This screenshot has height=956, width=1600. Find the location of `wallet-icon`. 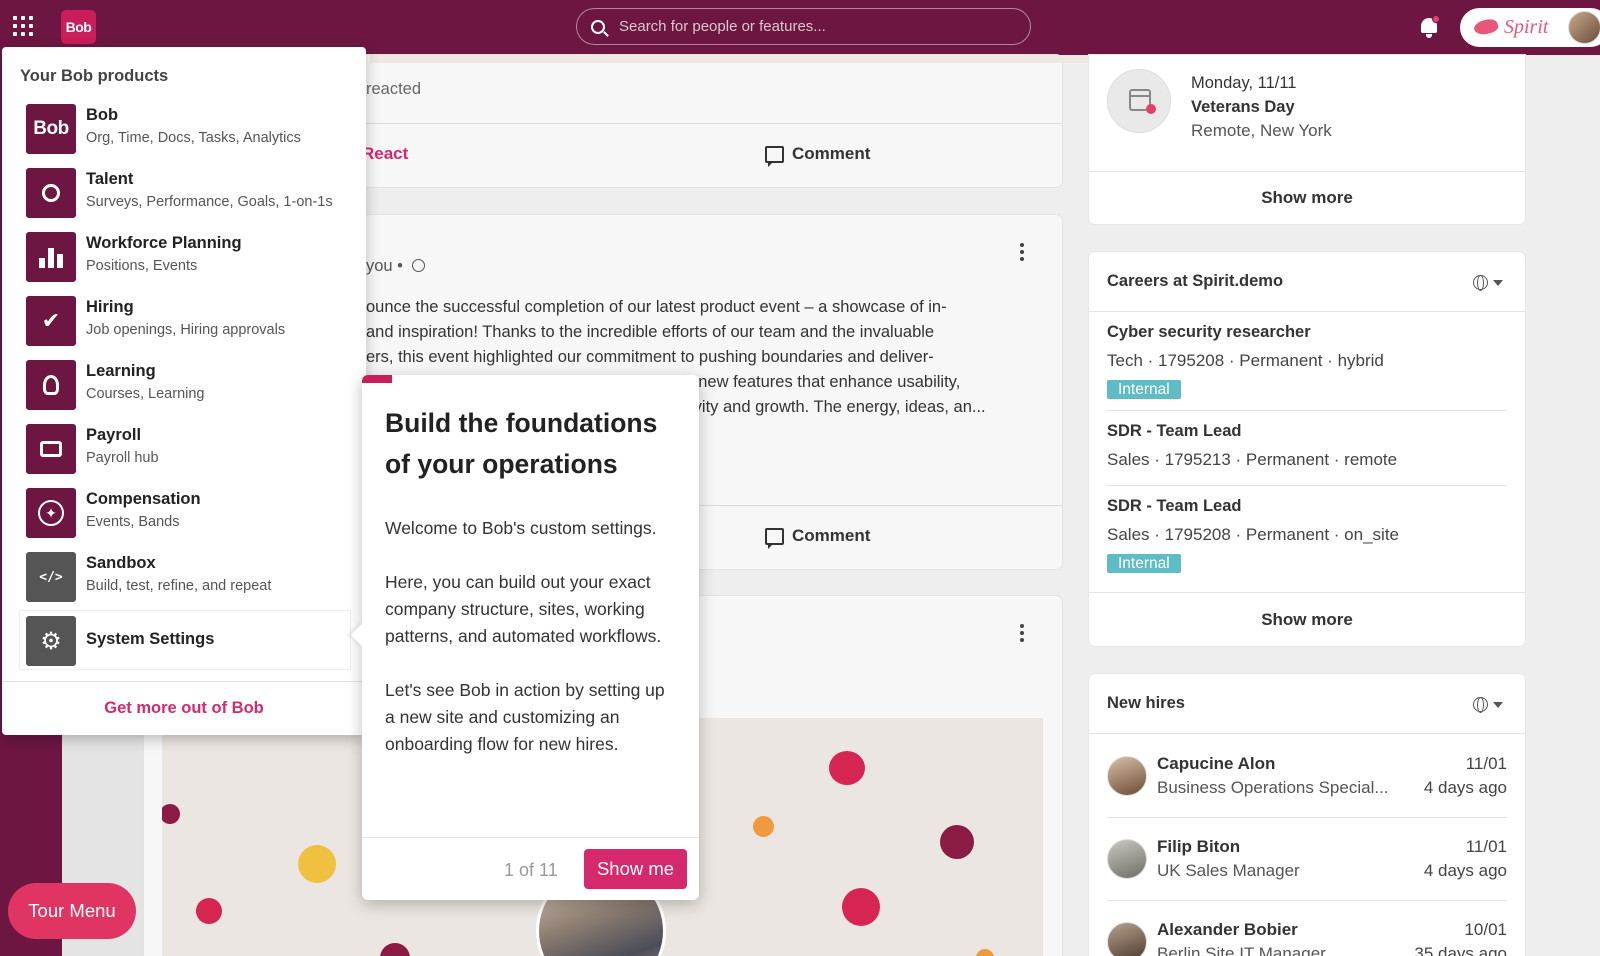

wallet-icon is located at coordinates (51, 449).